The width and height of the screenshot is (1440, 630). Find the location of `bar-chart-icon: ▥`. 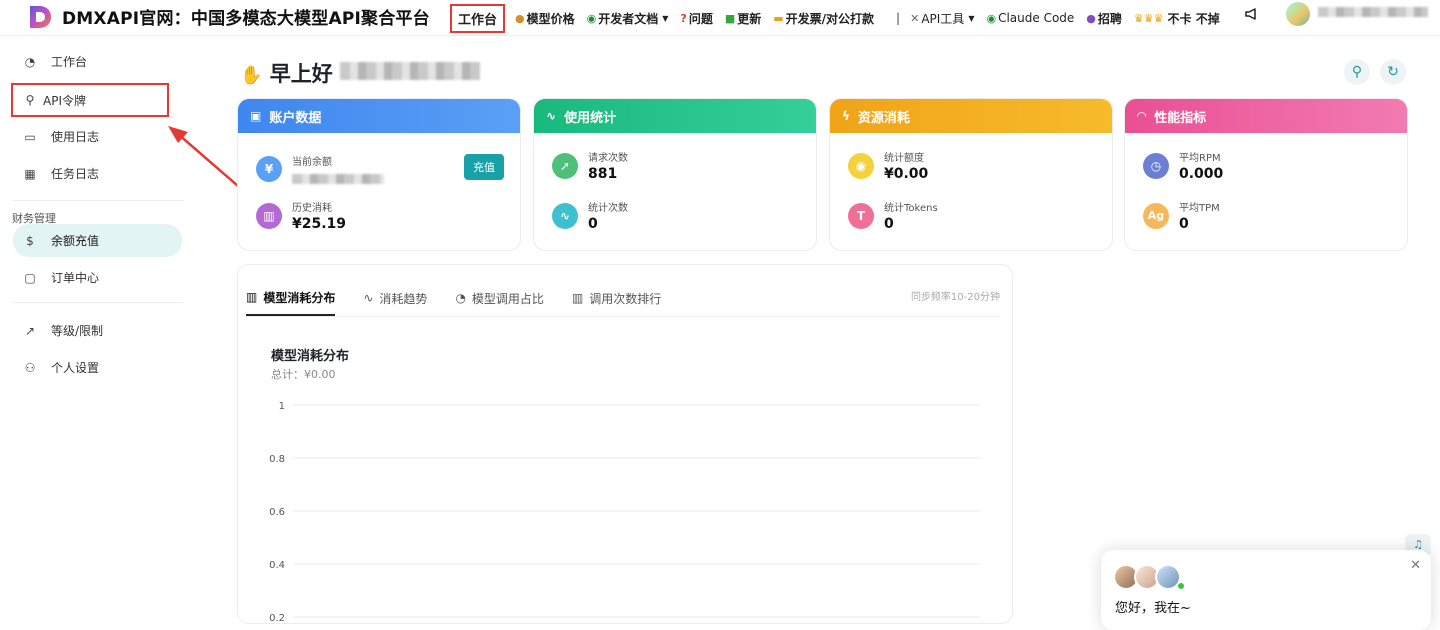

bar-chart-icon: ▥ is located at coordinates (269, 215).